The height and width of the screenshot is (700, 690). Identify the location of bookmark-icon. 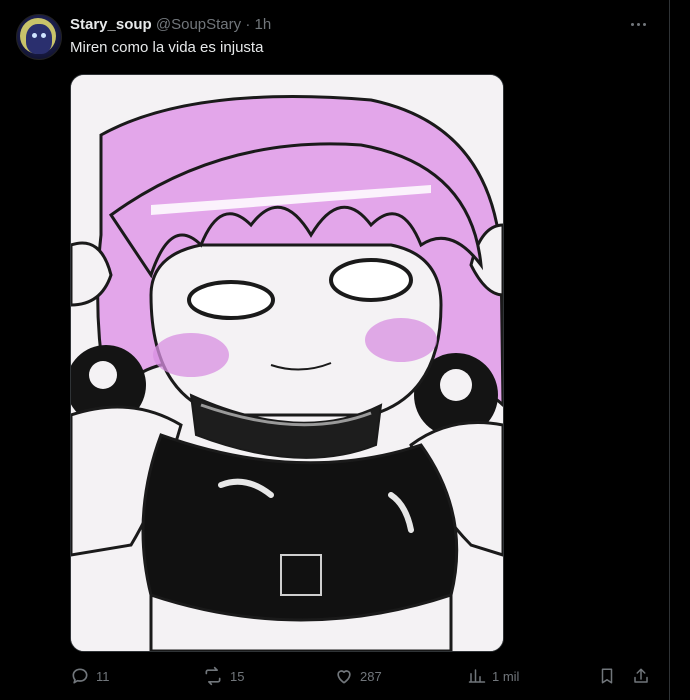
(607, 676).